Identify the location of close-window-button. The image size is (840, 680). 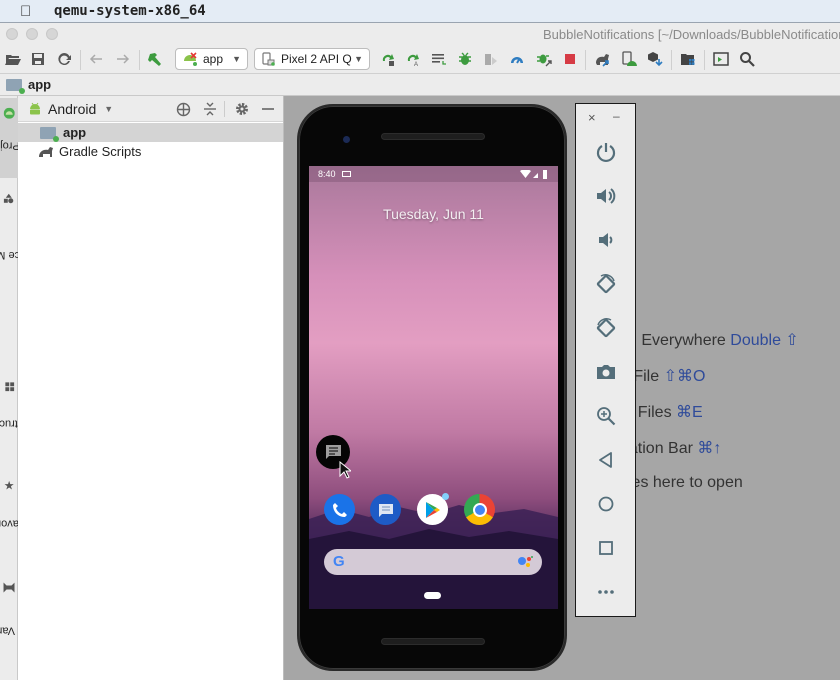
(12, 34).